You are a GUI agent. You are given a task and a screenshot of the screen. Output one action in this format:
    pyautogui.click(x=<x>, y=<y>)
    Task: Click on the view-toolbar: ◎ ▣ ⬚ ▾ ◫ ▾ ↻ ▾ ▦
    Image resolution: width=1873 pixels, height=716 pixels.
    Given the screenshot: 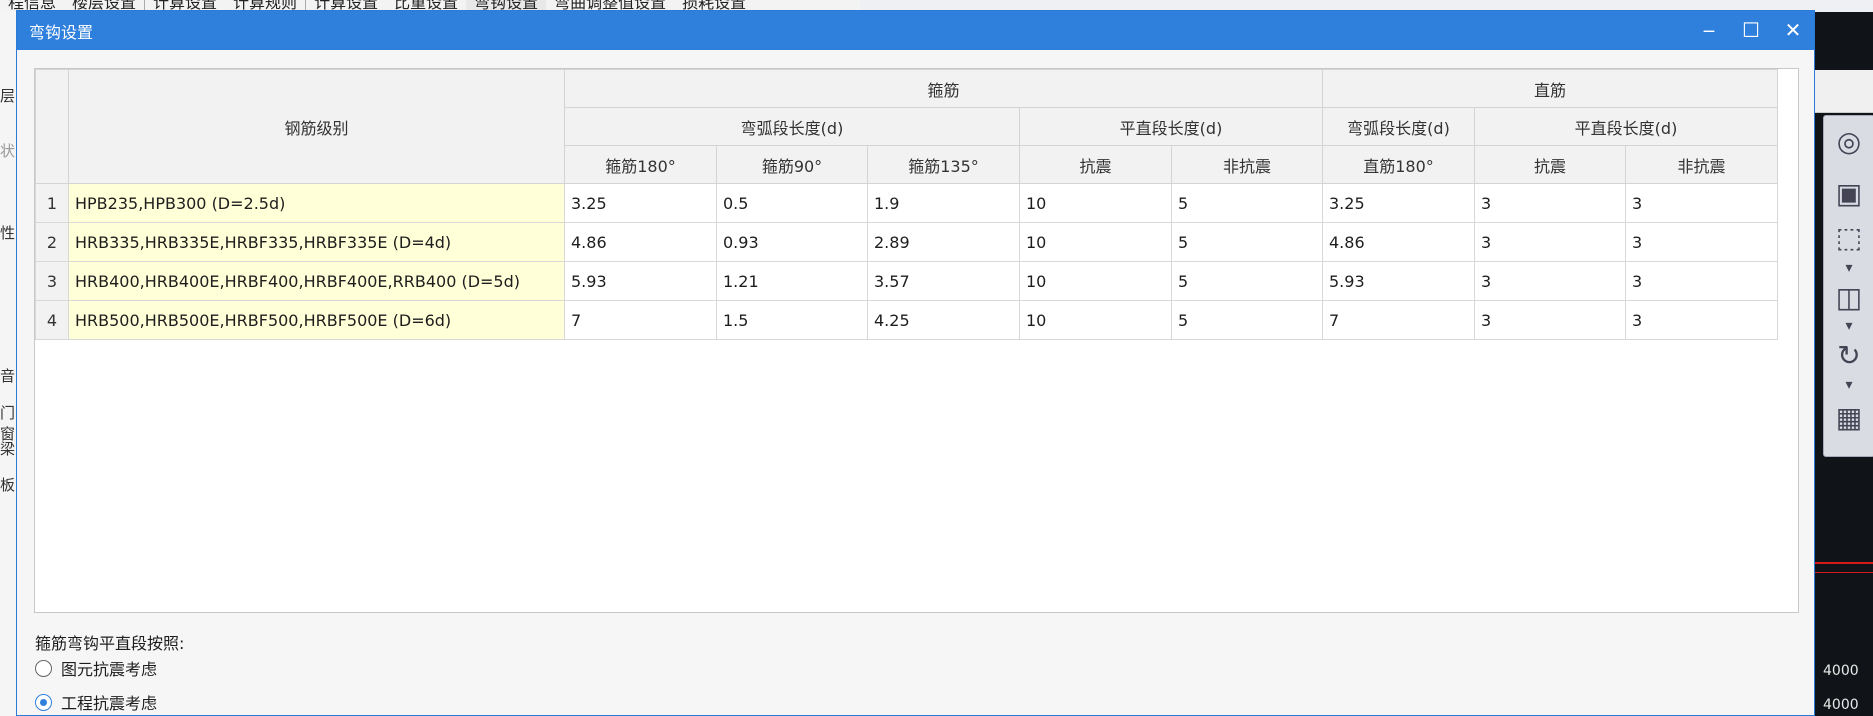 What is the action you would take?
    pyautogui.click(x=1848, y=286)
    